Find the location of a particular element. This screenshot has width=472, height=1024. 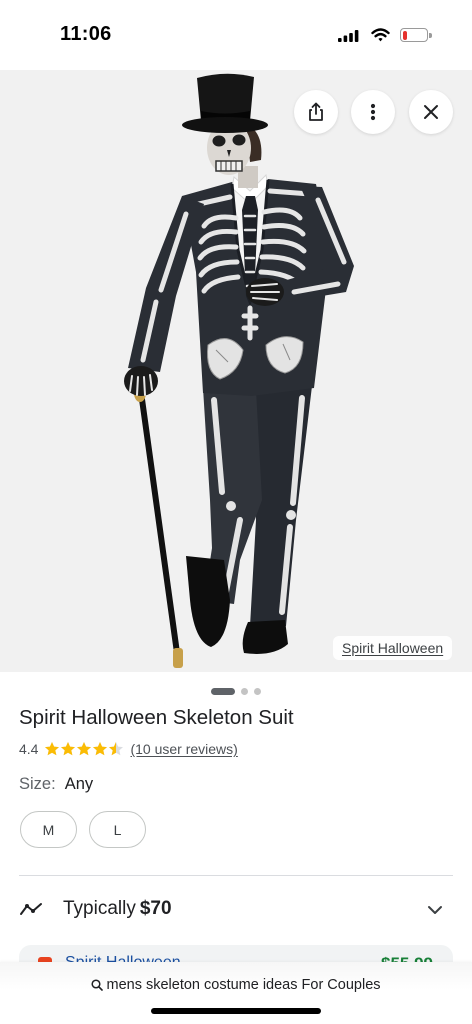

search-icon is located at coordinates (97, 985).